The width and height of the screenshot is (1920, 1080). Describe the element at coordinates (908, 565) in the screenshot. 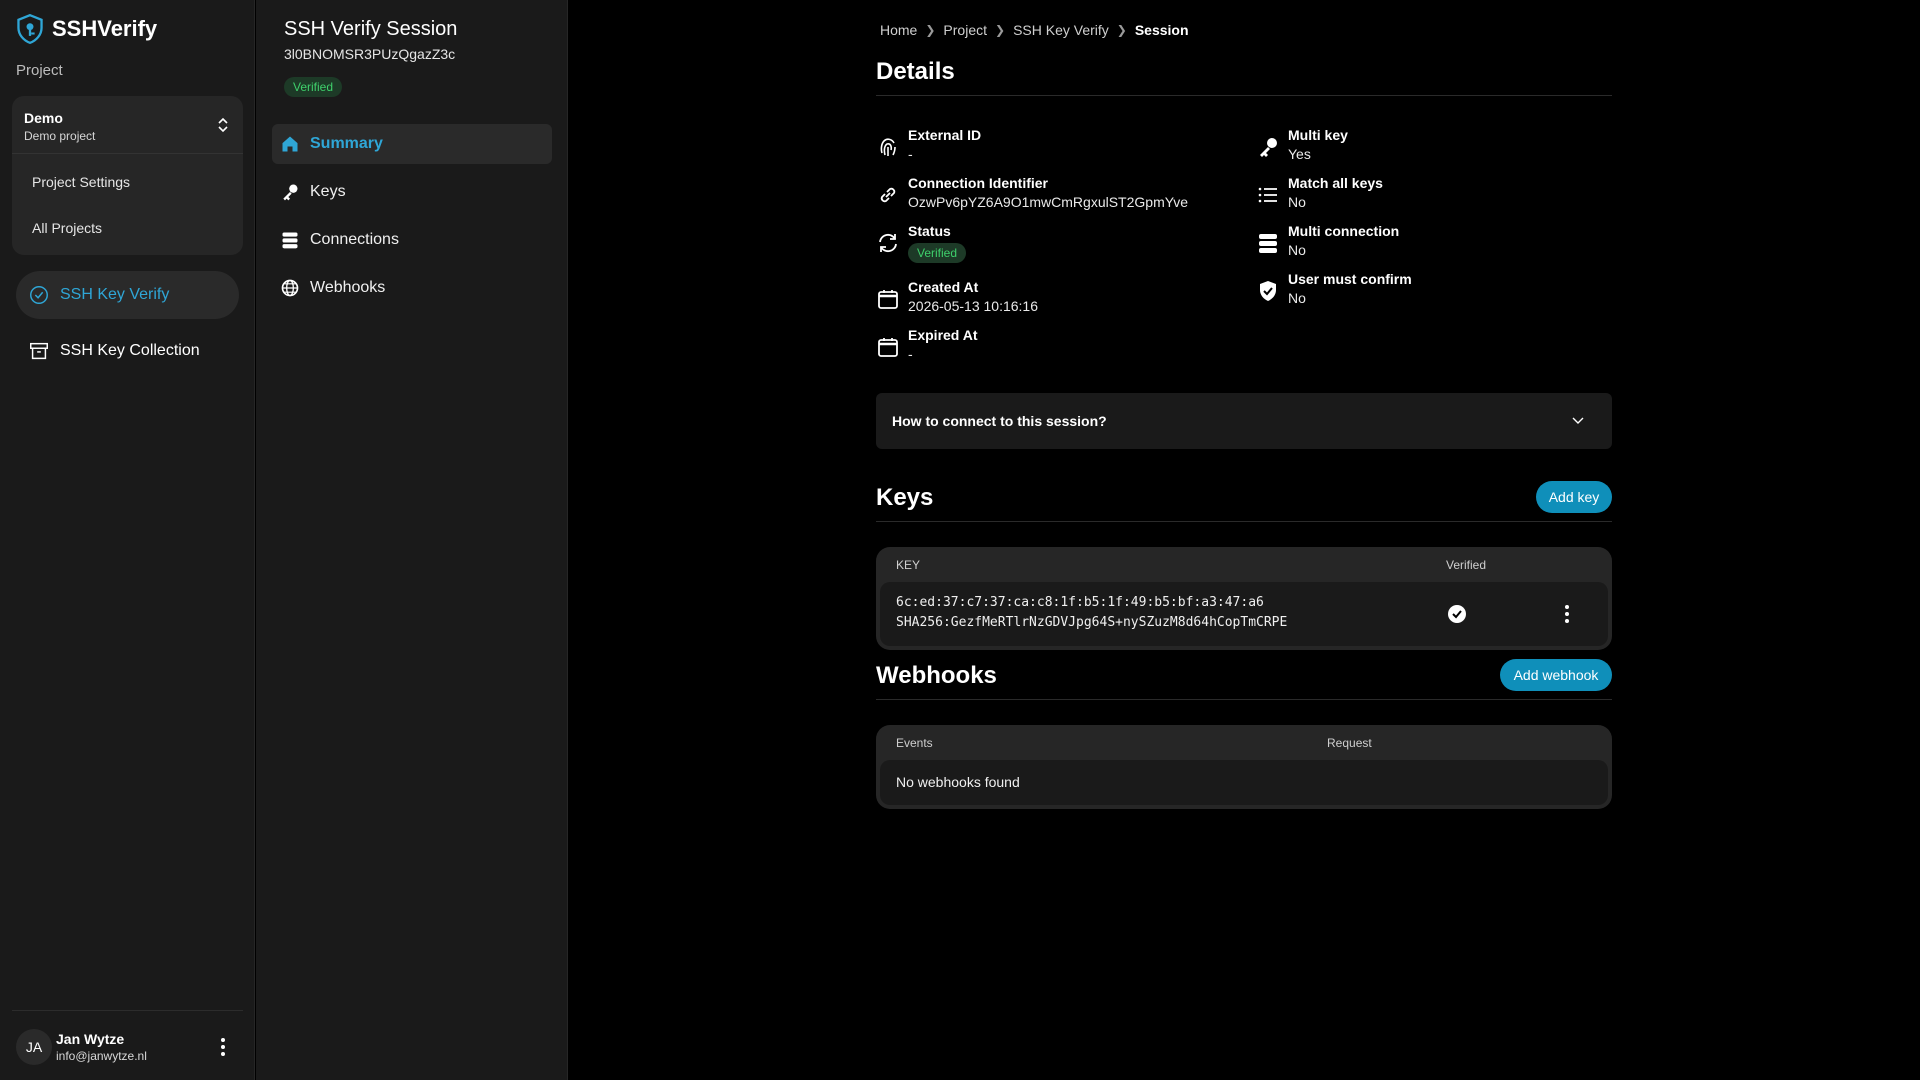

I see `column-header-key: KEY` at that location.